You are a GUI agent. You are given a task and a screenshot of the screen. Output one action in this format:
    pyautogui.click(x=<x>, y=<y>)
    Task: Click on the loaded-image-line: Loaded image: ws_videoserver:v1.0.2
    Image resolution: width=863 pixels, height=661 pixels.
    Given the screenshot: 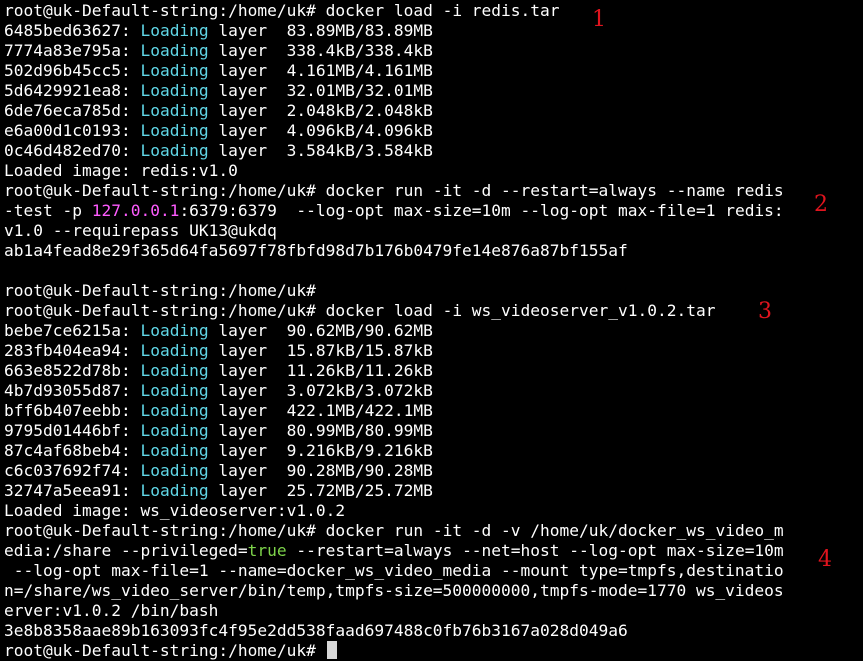 What is the action you would take?
    pyautogui.click(x=175, y=510)
    